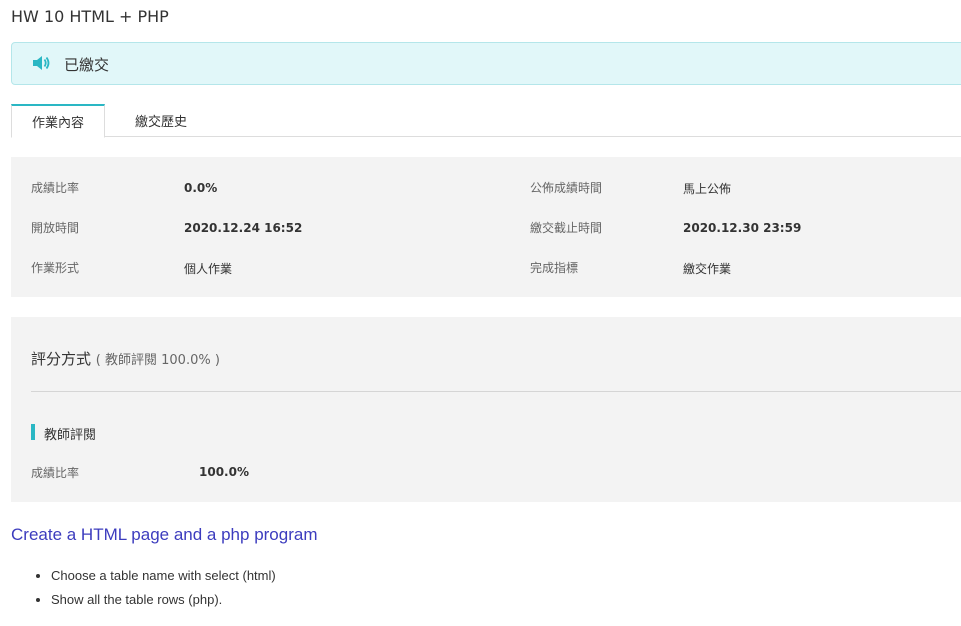 The width and height of the screenshot is (961, 626). I want to click on assignment-type-label: 作業形式, so click(55, 268).